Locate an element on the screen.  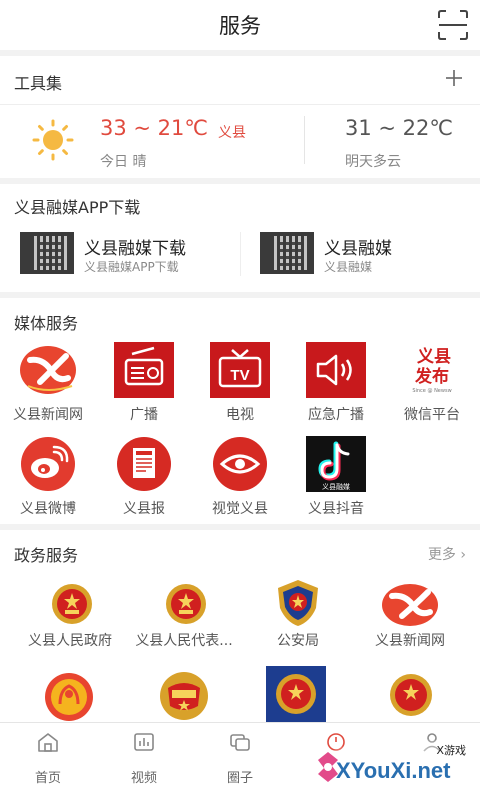
police-emblem-icon is located at coordinates (298, 603).